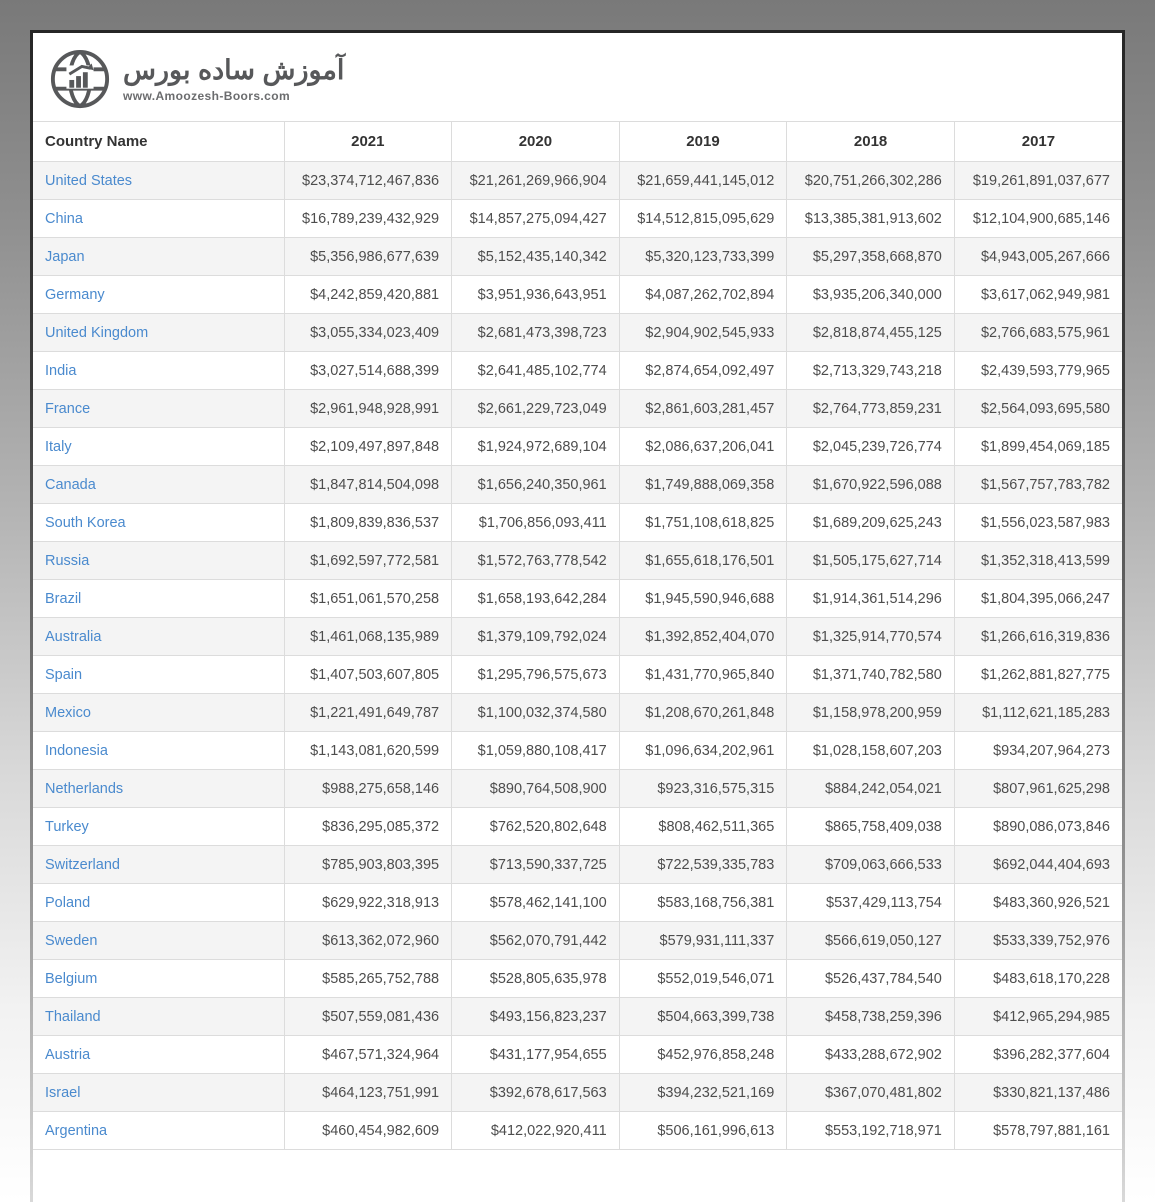 This screenshot has height=1202, width=1155. What do you see at coordinates (367, 940) in the screenshot?
I see `gdp-value: $613,362,072,960` at bounding box center [367, 940].